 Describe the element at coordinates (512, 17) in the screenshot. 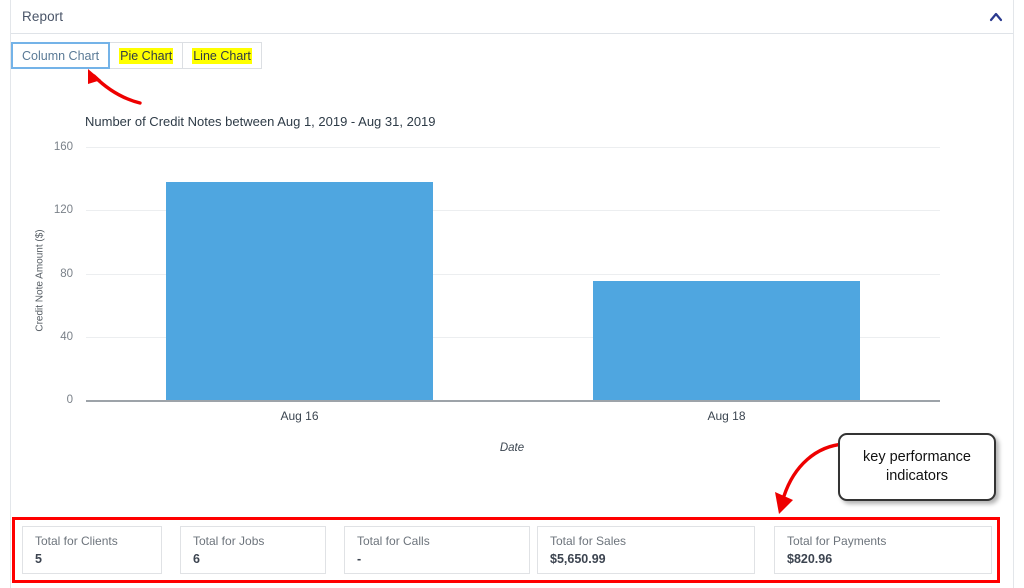

I see `panel-header: Report` at that location.